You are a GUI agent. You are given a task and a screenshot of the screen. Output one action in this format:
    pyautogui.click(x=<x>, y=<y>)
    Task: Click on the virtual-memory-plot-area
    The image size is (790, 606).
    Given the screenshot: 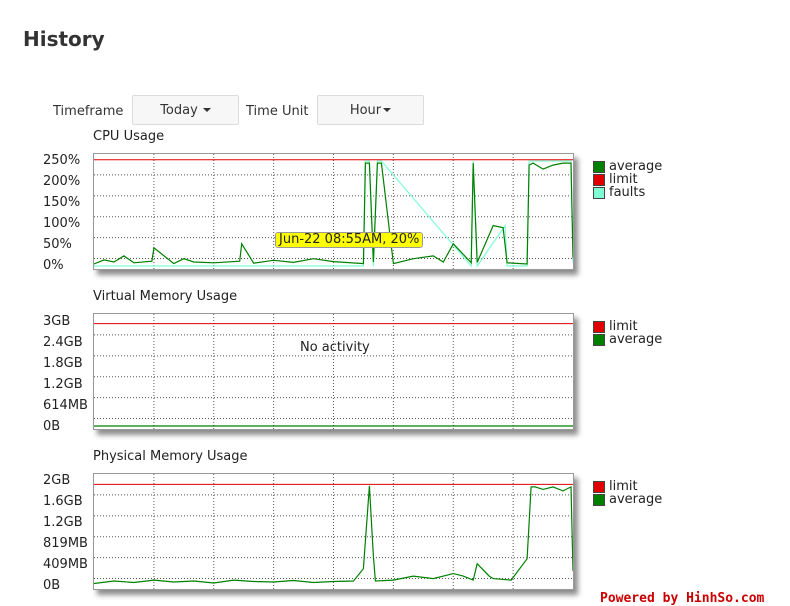 What is the action you would take?
    pyautogui.click(x=333, y=371)
    